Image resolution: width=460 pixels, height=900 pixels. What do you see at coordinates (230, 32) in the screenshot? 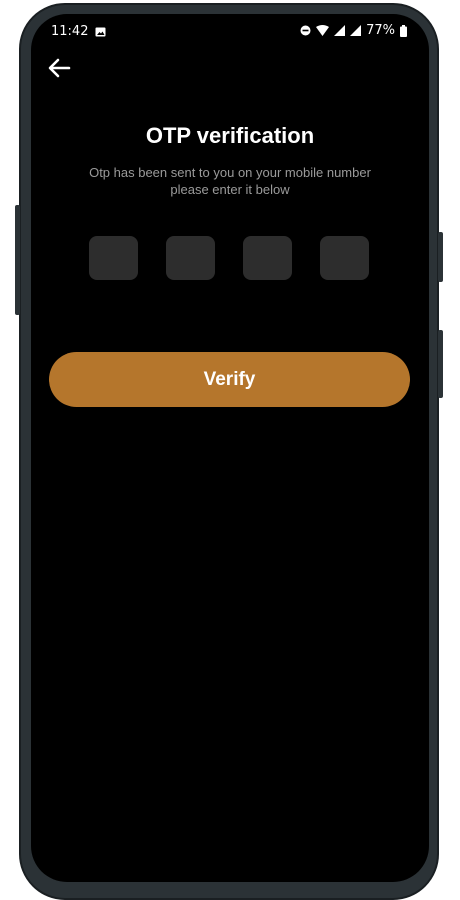
I see `status-bar: 11:42 77%` at bounding box center [230, 32].